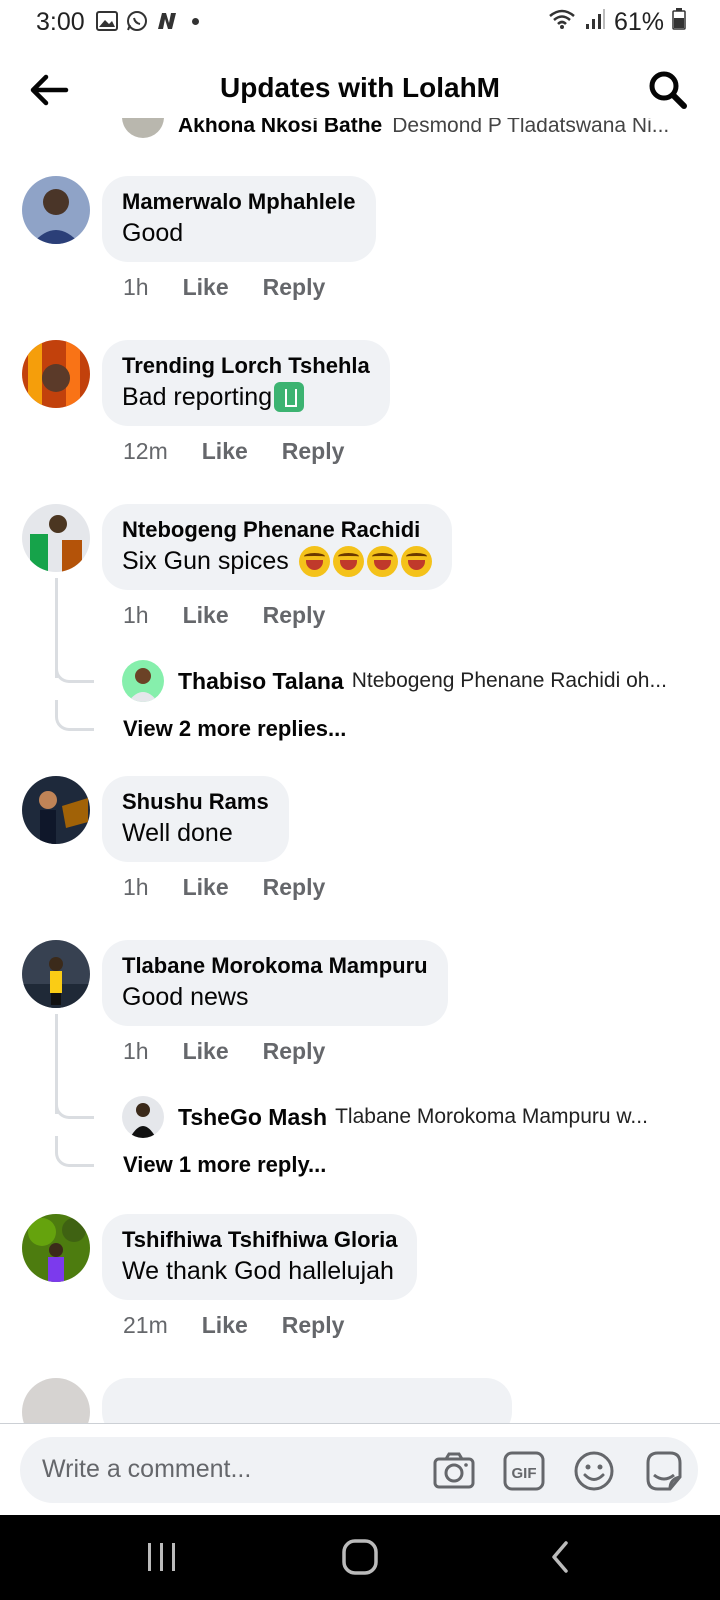  I want to click on battery-percent: 61%, so click(638, 22).